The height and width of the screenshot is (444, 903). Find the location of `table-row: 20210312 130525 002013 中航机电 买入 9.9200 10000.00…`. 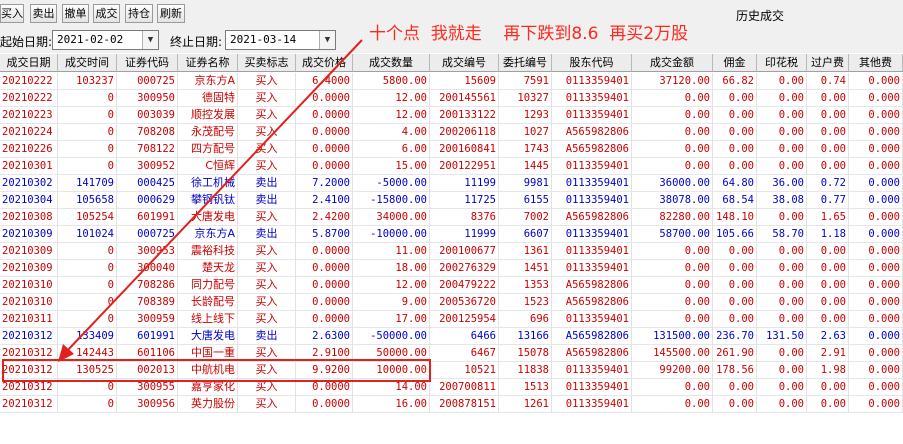

table-row: 20210312 130525 002013 中航机电 买入 9.9200 10000.00… is located at coordinates (451, 370).